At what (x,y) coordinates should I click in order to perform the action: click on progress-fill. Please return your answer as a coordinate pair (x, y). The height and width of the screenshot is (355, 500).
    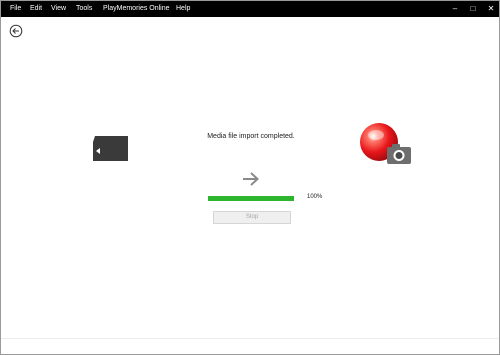
    Looking at the image, I should click on (251, 198).